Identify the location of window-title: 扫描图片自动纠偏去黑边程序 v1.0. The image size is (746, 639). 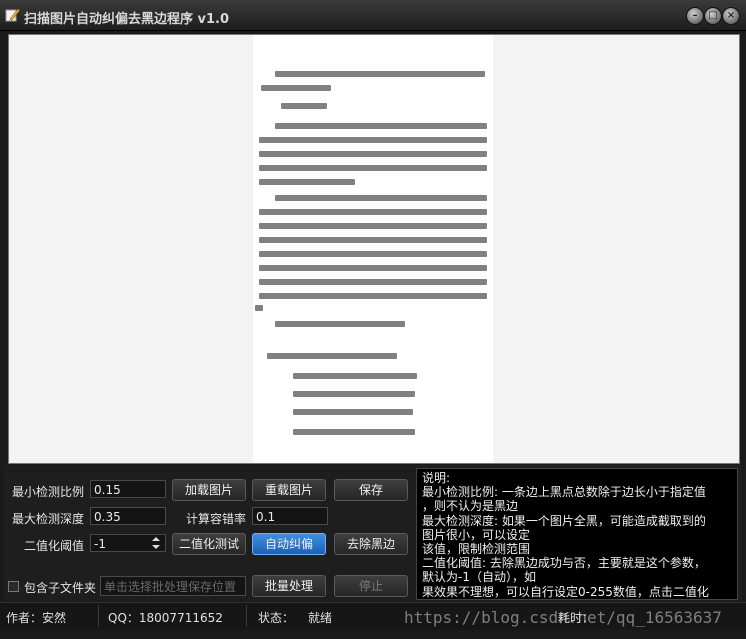
(127, 19).